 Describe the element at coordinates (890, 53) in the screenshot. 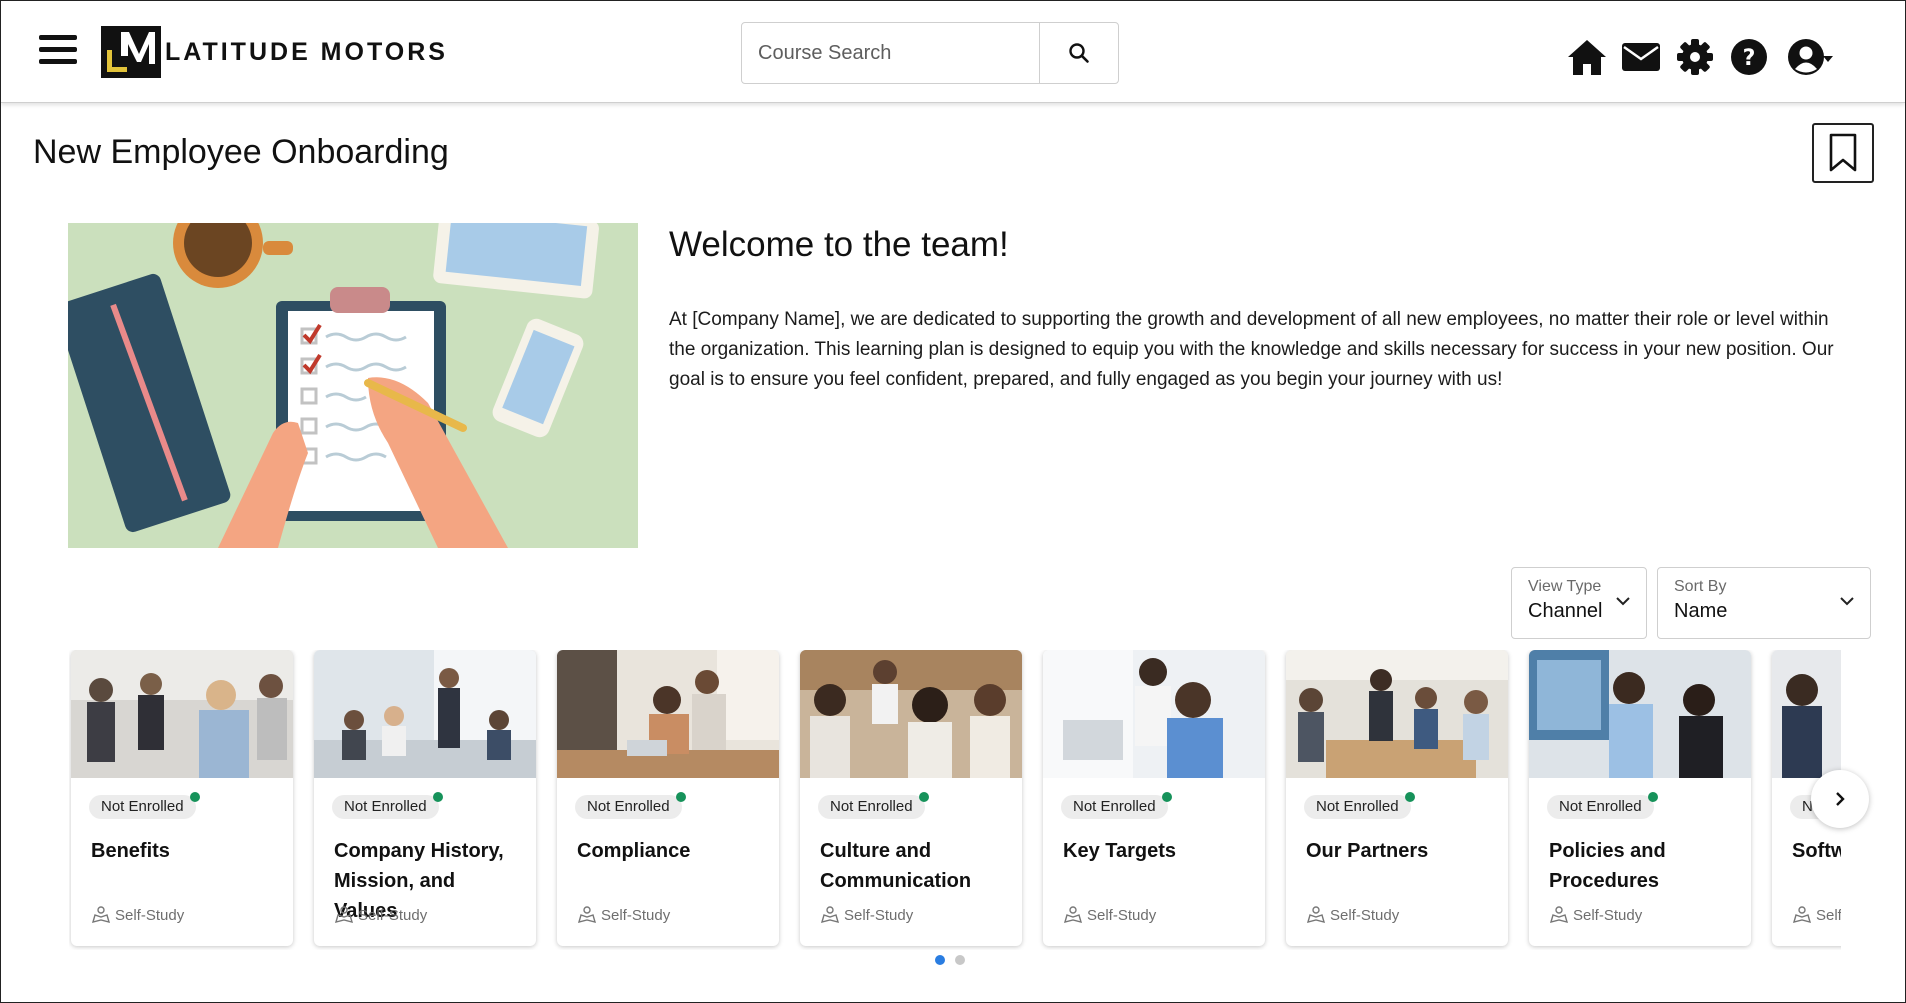

I see `search-input` at that location.